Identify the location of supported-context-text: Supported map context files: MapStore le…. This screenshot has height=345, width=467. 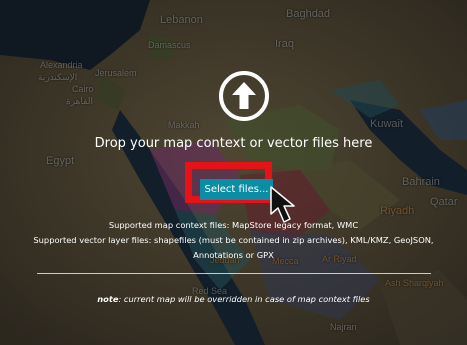
(233, 225).